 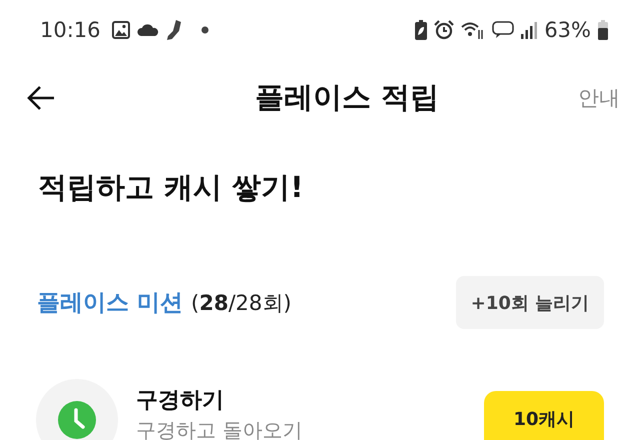 What do you see at coordinates (544, 415) in the screenshot?
I see `reward-button: 10캐시` at bounding box center [544, 415].